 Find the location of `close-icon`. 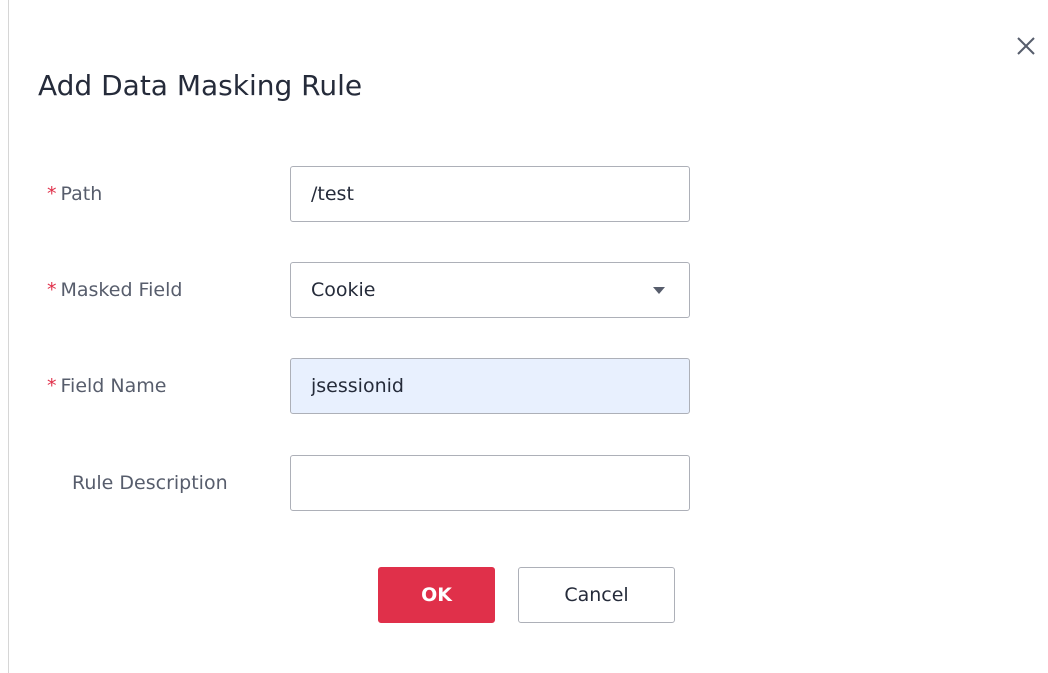

close-icon is located at coordinates (1026, 46).